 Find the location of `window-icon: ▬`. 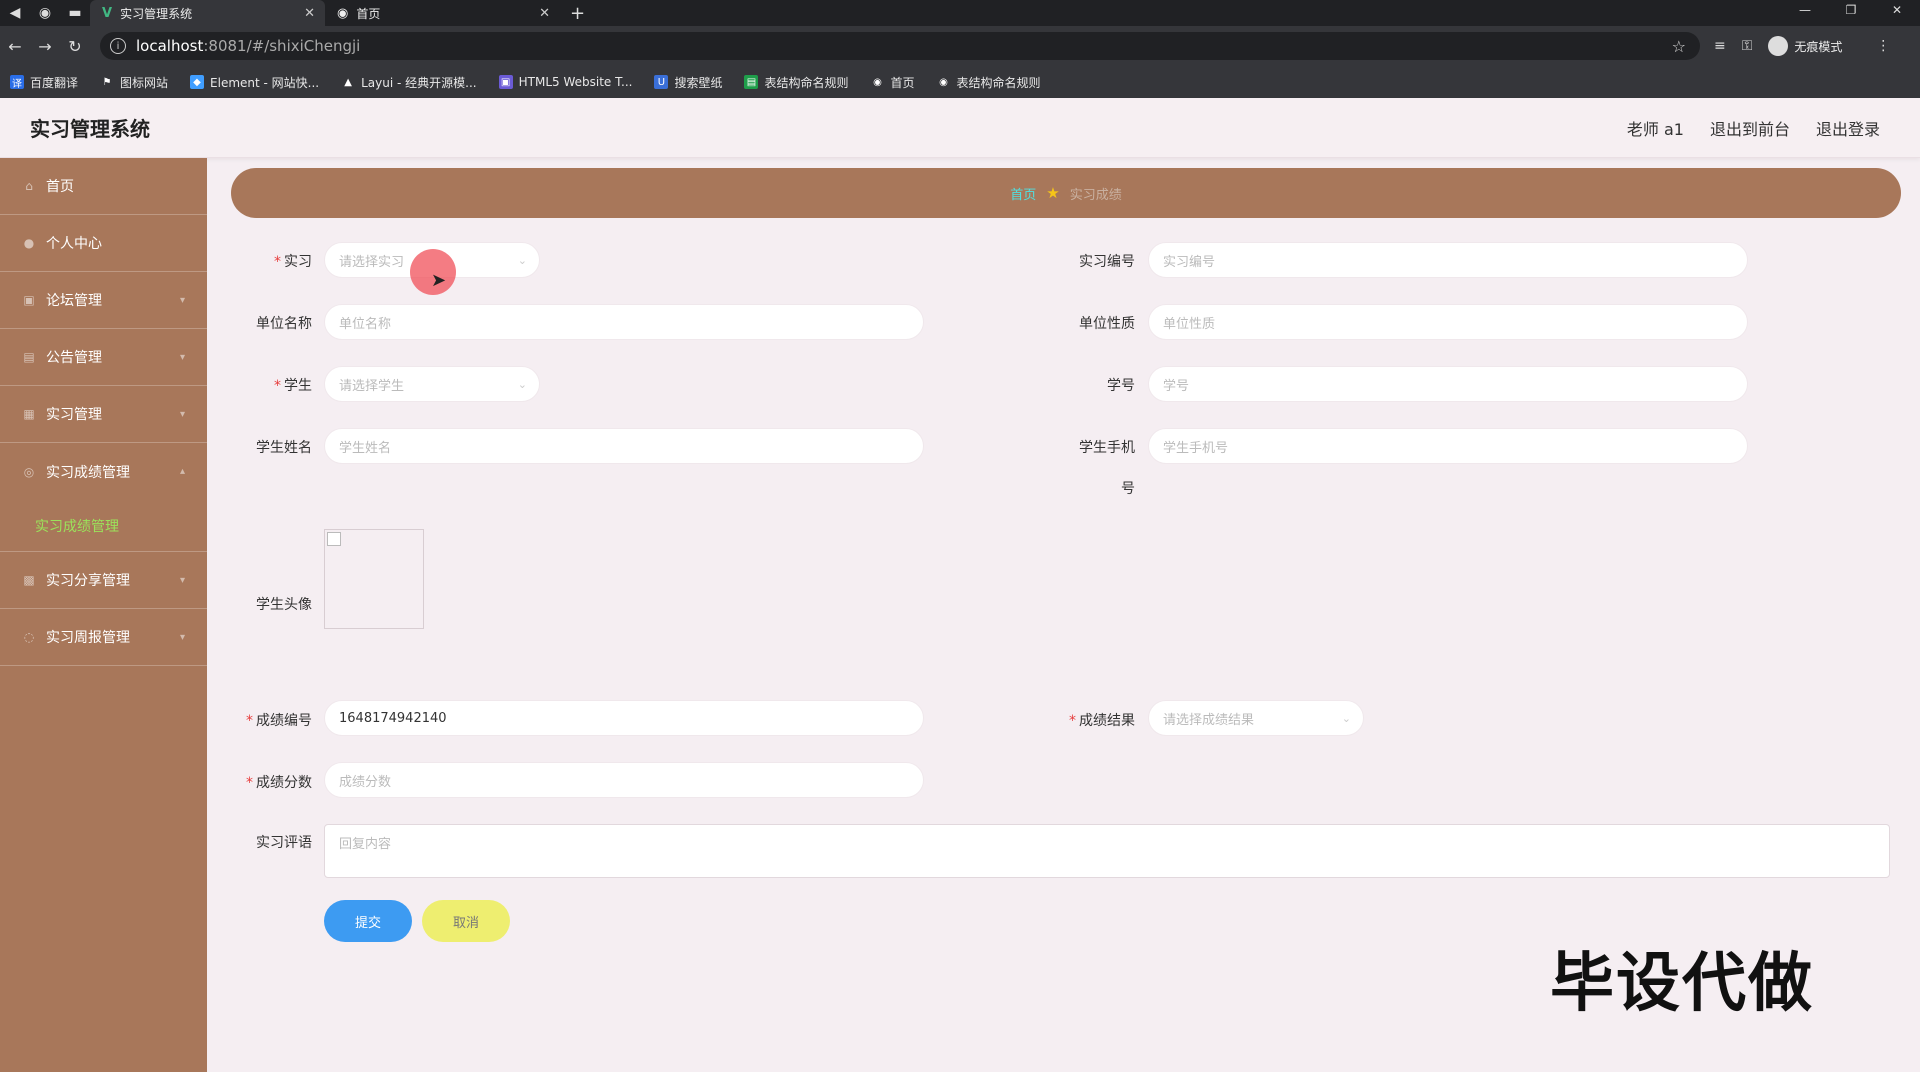

window-icon: ▬ is located at coordinates (75, 13).